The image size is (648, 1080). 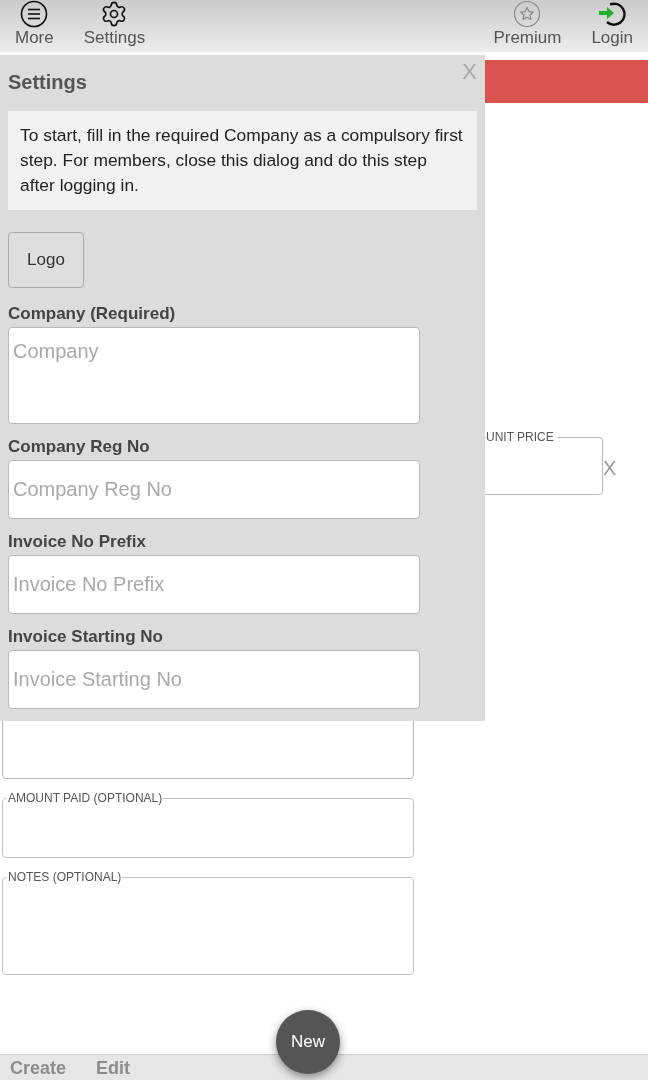 I want to click on input-field: Company Reg No, so click(x=214, y=489).